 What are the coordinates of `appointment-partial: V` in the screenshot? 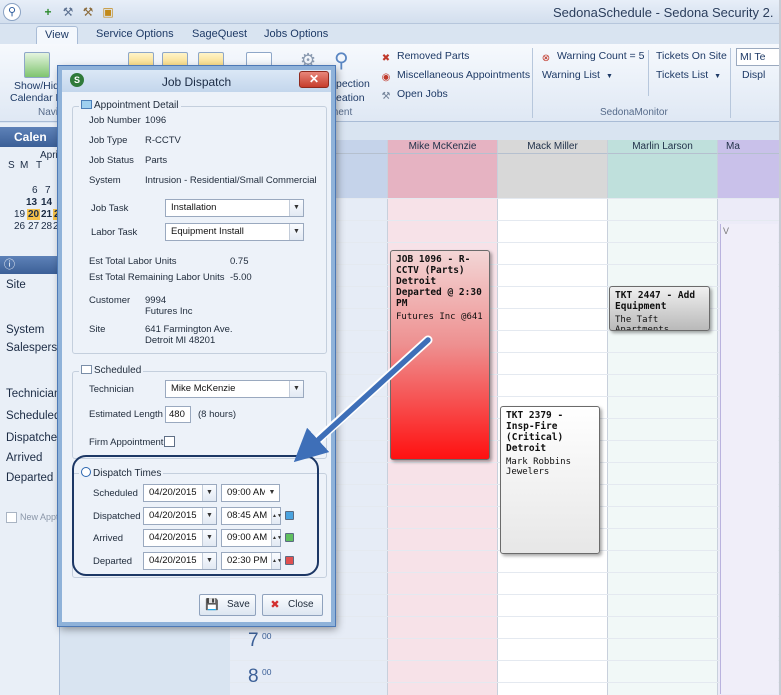 It's located at (749, 459).